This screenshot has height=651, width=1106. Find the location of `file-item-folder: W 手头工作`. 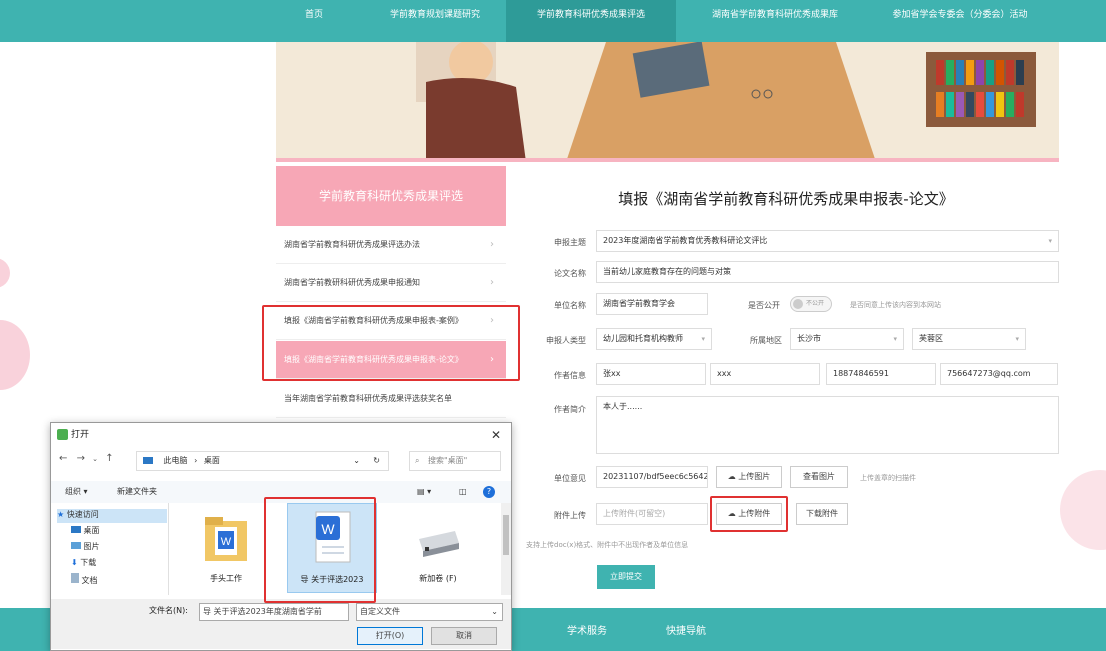

file-item-folder: W 手头工作 is located at coordinates (226, 548).